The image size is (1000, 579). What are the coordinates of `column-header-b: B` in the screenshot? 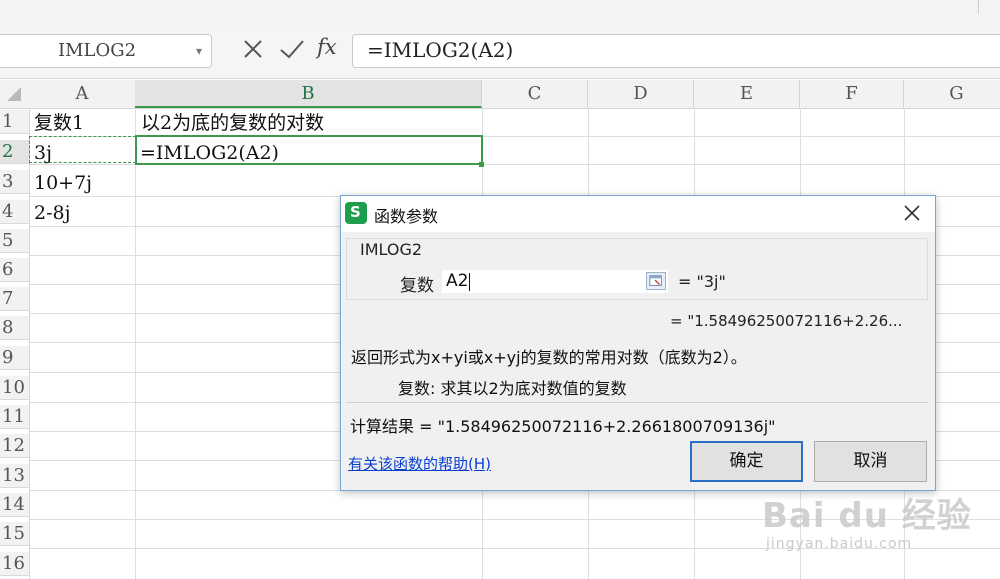 It's located at (308, 94).